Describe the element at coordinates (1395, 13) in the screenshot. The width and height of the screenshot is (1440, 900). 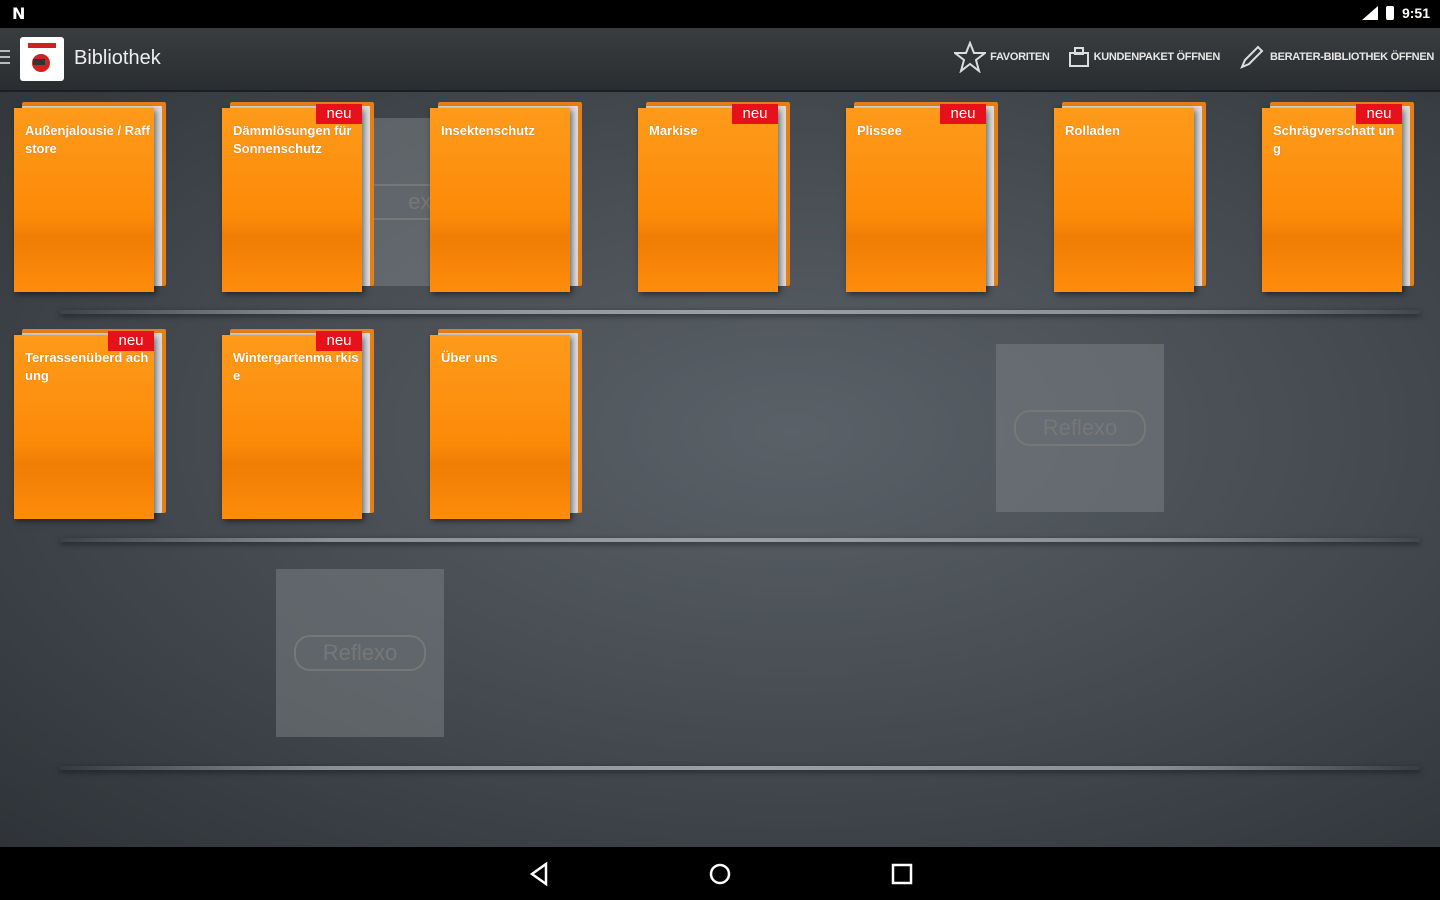
I see `status-icons: 9:51` at that location.